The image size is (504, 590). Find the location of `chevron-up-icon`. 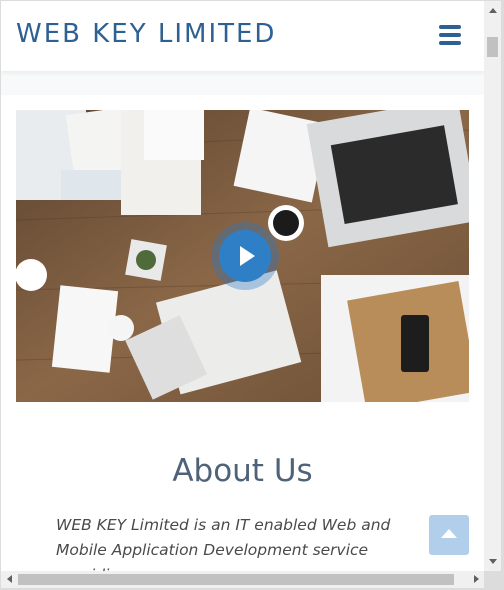

chevron-up-icon is located at coordinates (449, 535).